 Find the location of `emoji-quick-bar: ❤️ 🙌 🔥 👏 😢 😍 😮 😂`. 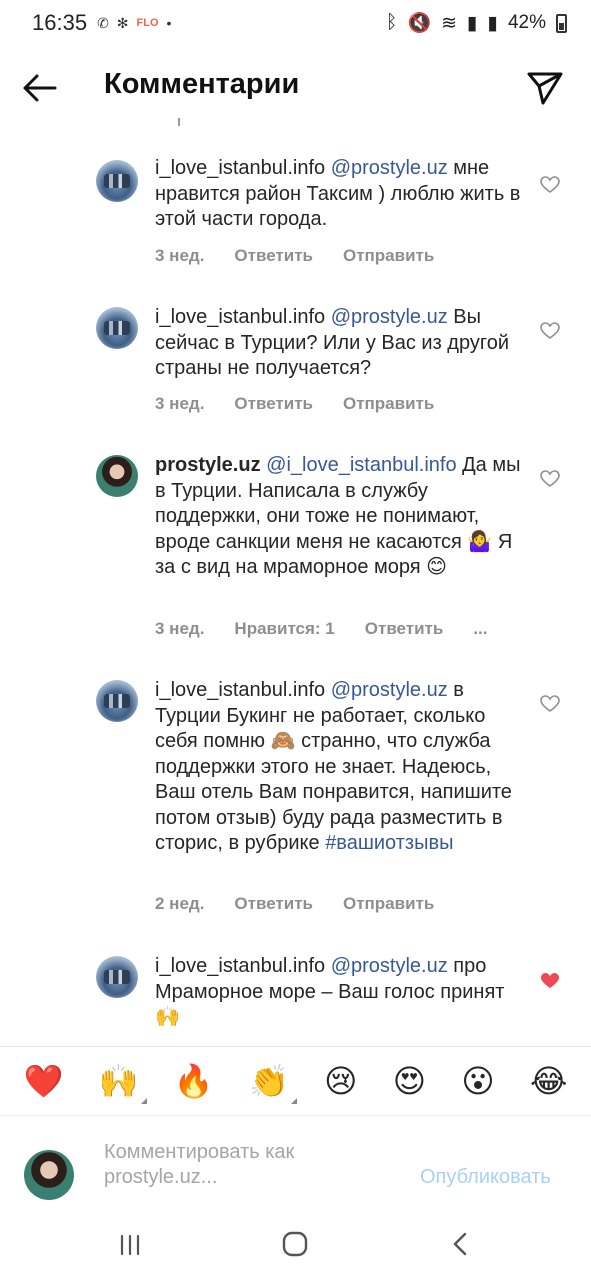

emoji-quick-bar: ❤️ 🙌 🔥 👏 😢 😍 😮 😂 is located at coordinates (295, 1081).